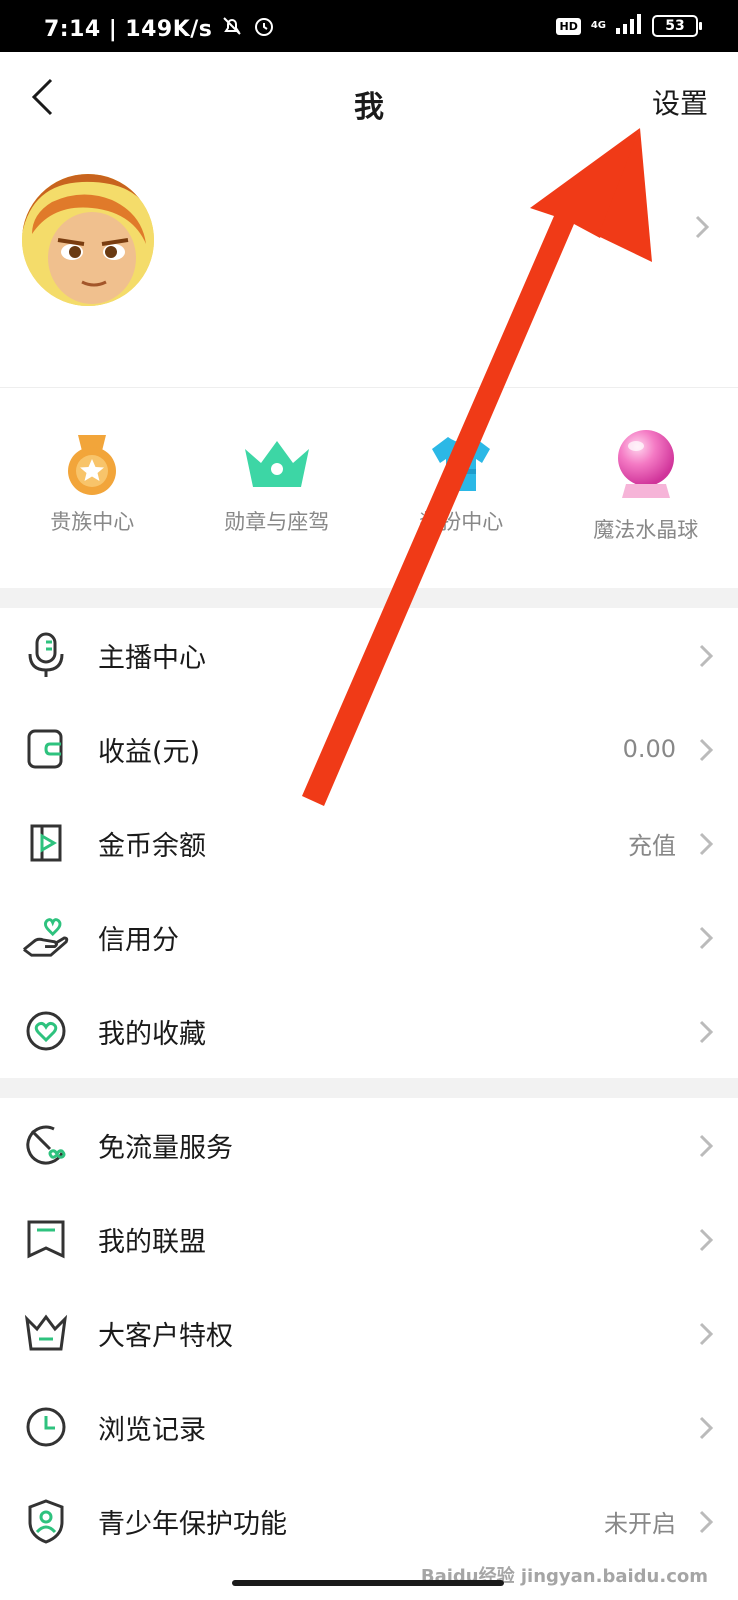 Image resolution: width=738 pixels, height=1600 pixels. Describe the element at coordinates (46, 1521) in the screenshot. I see `shield-user-icon` at that location.